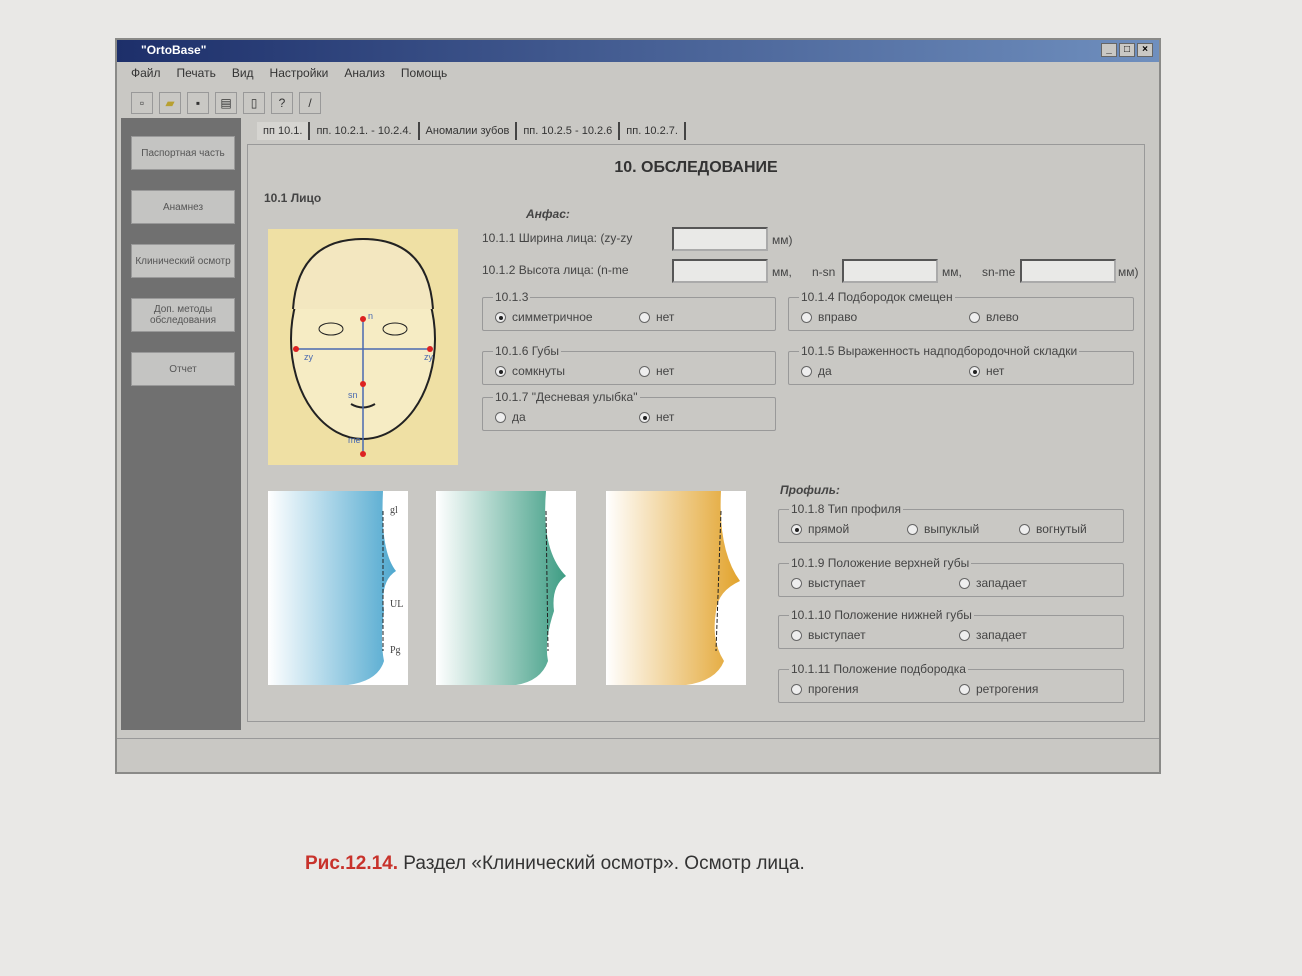  What do you see at coordinates (828, 583) in the screenshot?
I see `radio-upper-lip-protrudes: выступает` at bounding box center [828, 583].